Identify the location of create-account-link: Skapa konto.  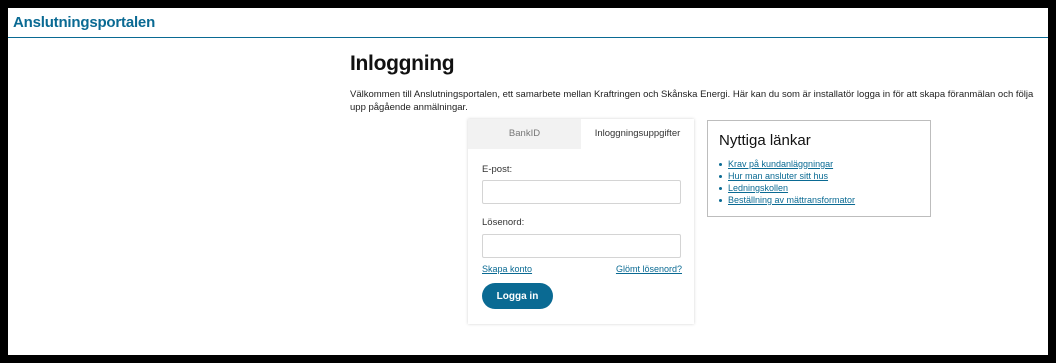
(507, 269).